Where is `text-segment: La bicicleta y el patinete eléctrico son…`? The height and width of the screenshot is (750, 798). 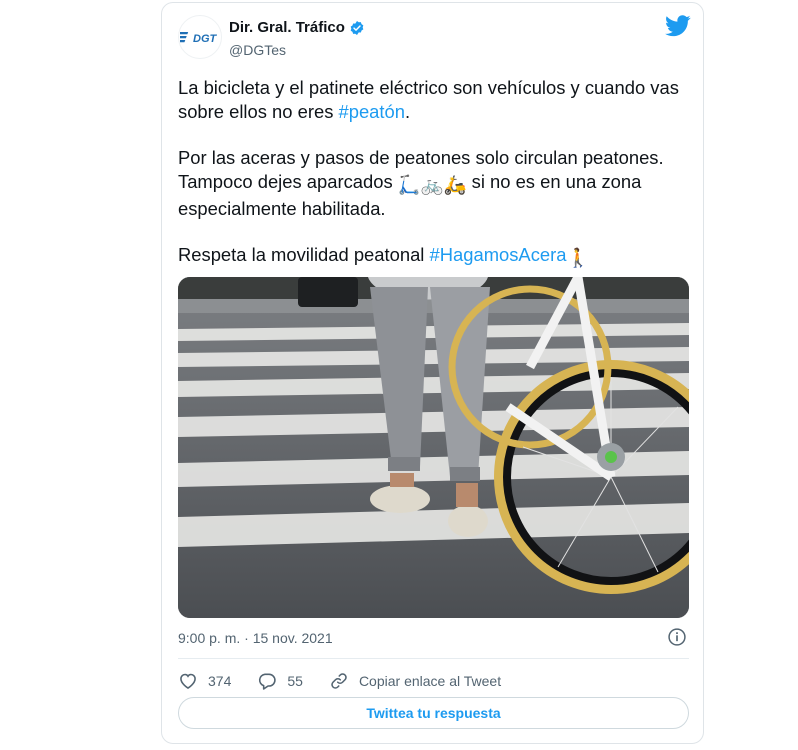 text-segment: La bicicleta y el patinete eléctrico son… is located at coordinates (428, 99).